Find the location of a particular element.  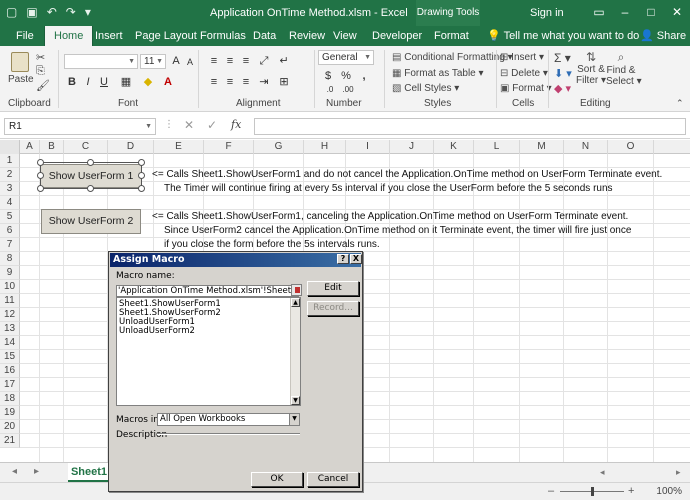

tab-formulas: Formulas is located at coordinates (223, 36).